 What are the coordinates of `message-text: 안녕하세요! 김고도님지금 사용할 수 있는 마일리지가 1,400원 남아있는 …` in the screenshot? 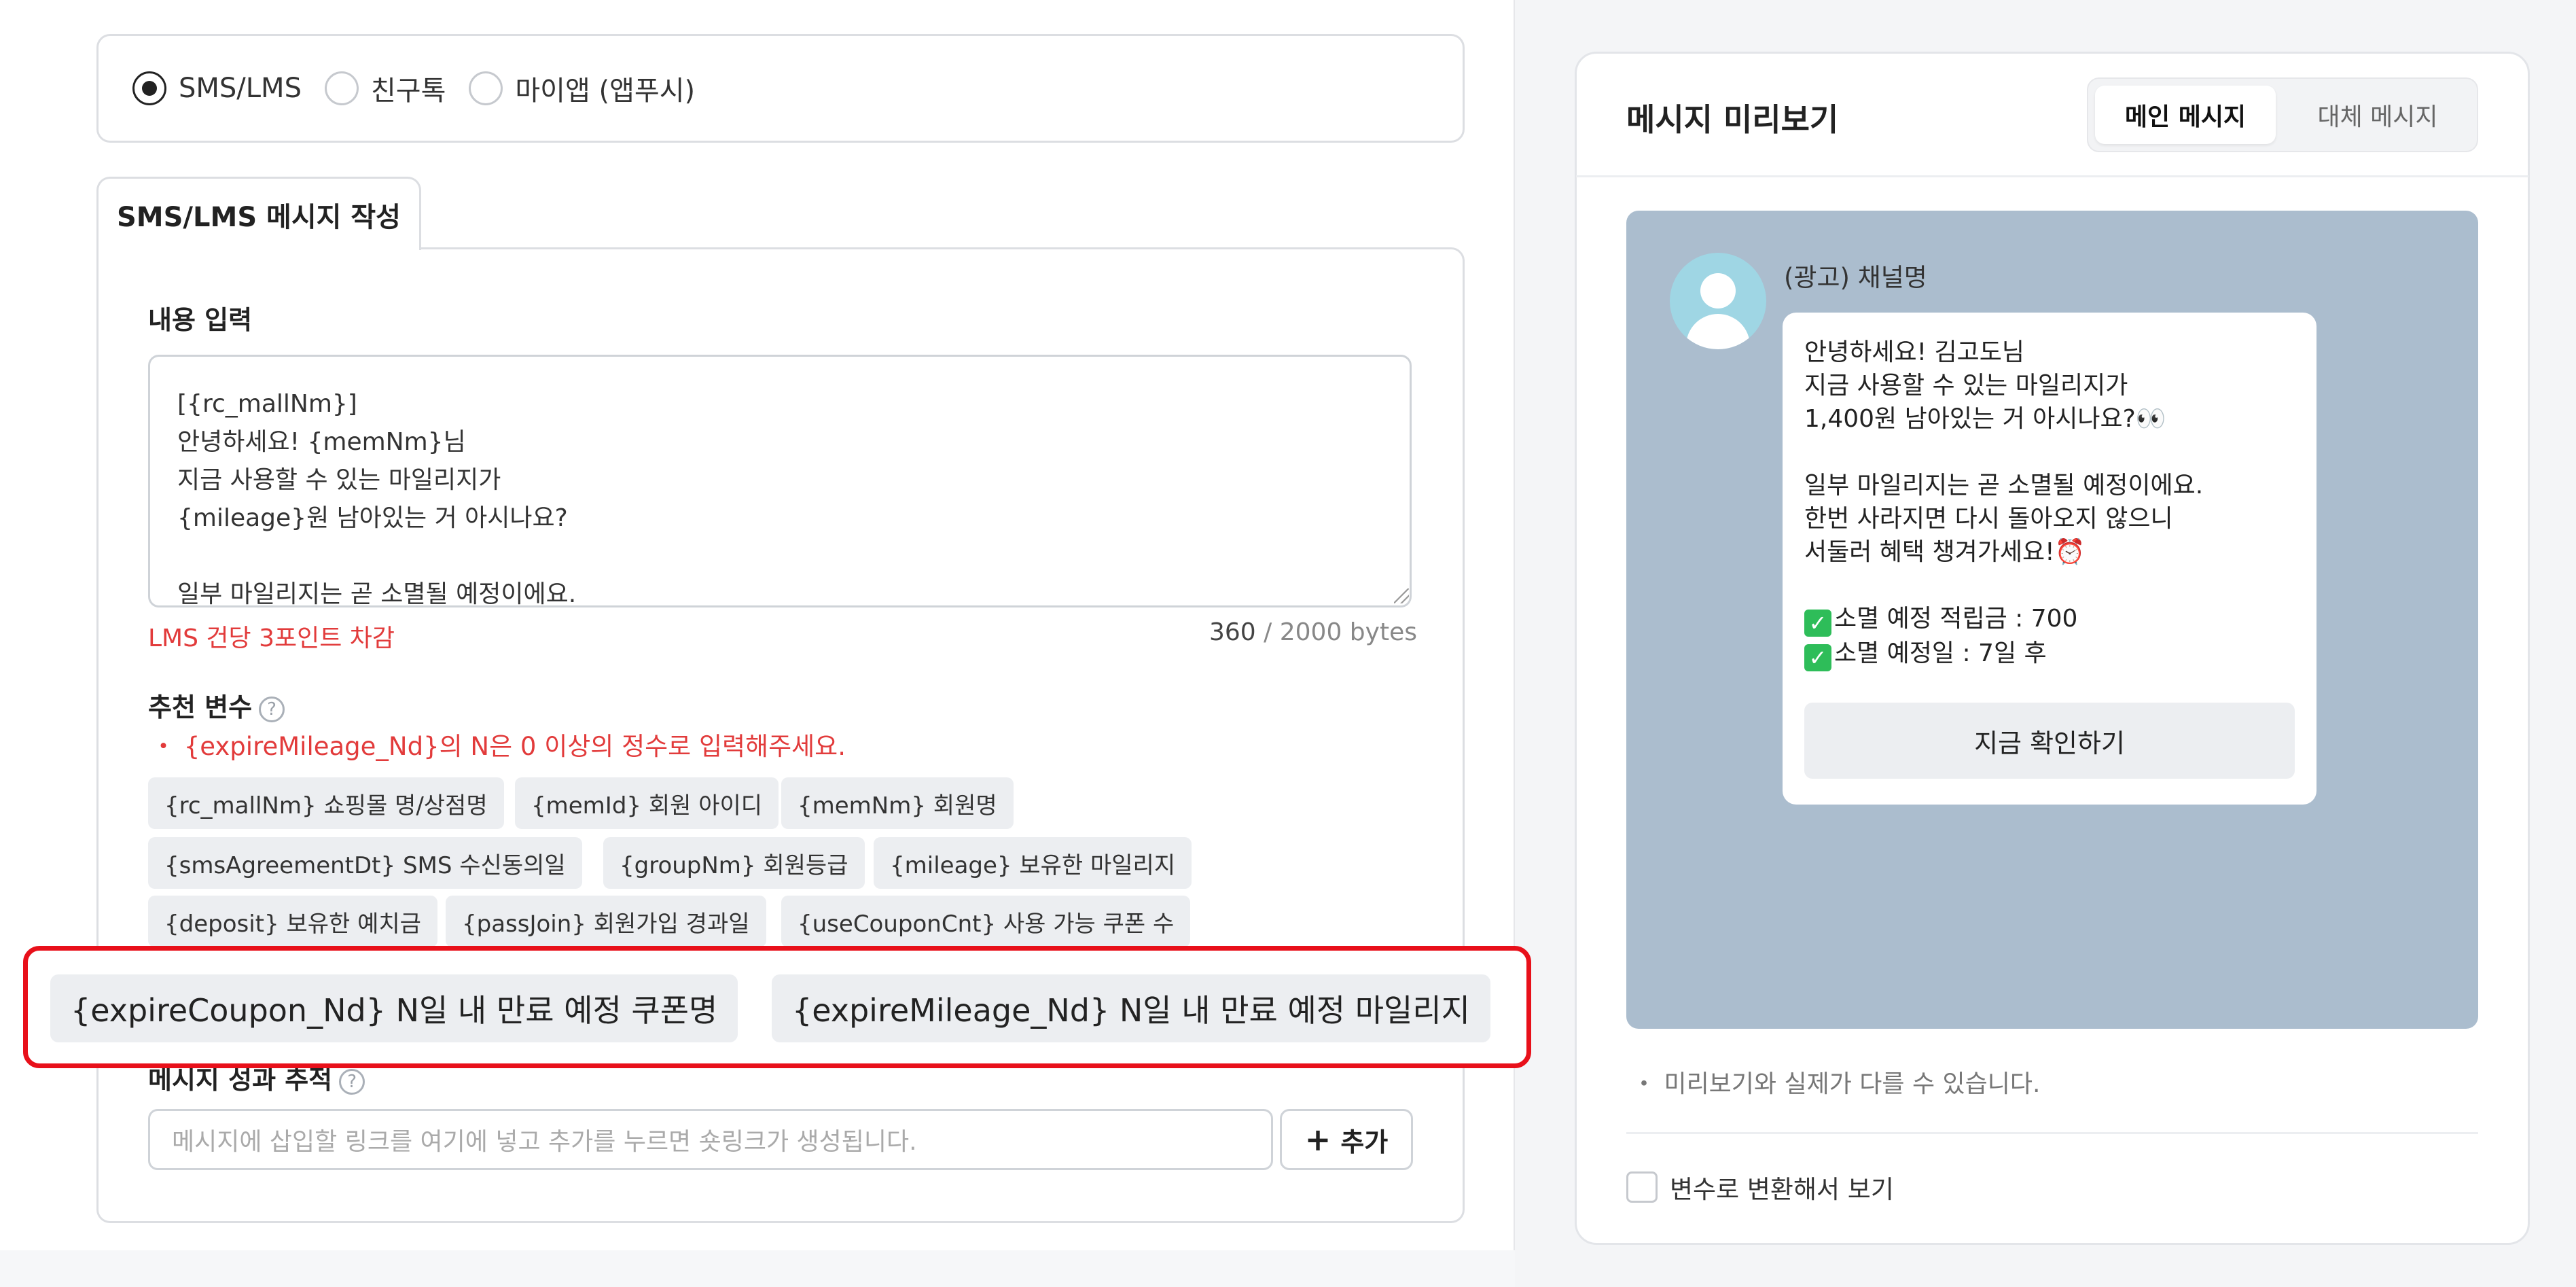 It's located at (2052, 503).